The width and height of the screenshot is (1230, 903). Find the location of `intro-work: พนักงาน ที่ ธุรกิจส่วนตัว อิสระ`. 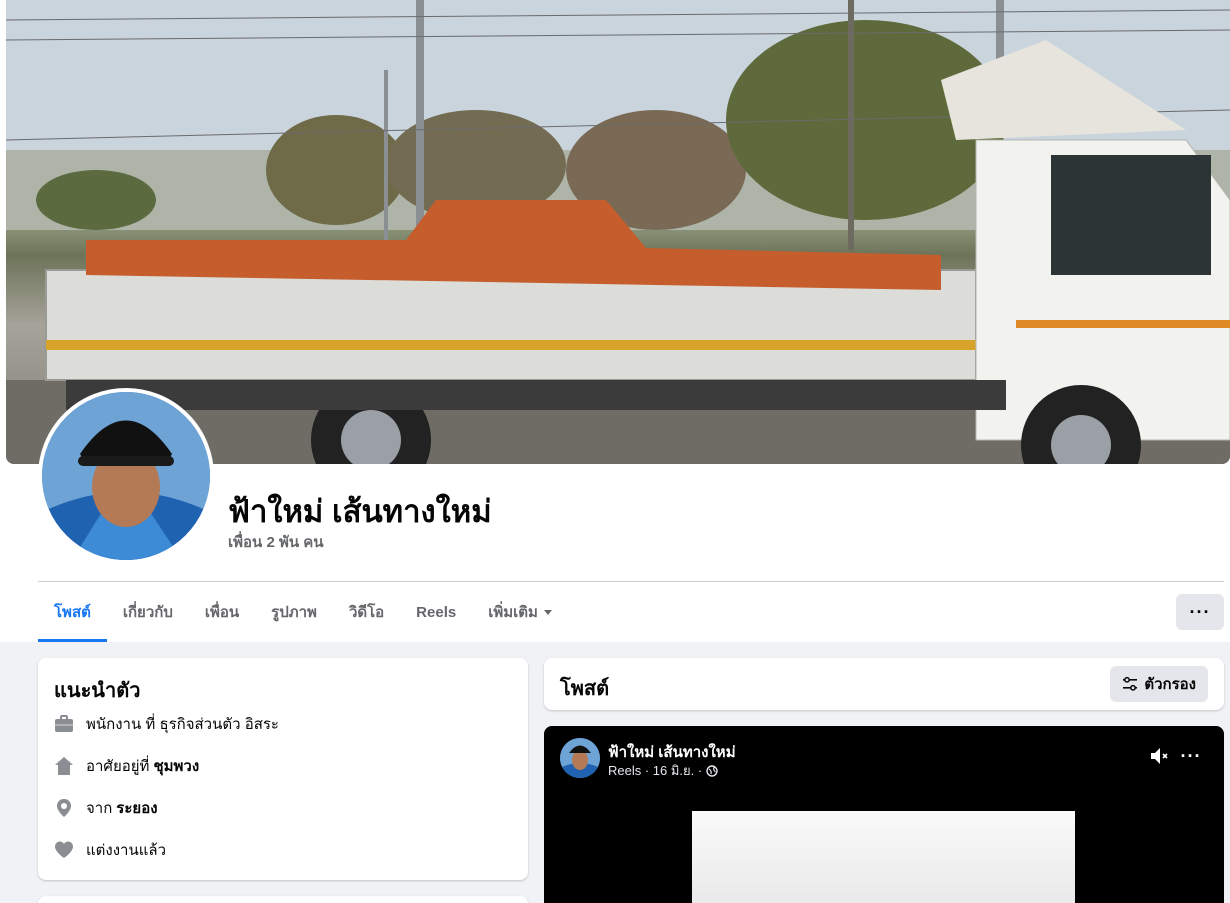

intro-work: พนักงาน ที่ ธุรกิจส่วนตัว อิสระ is located at coordinates (166, 724).